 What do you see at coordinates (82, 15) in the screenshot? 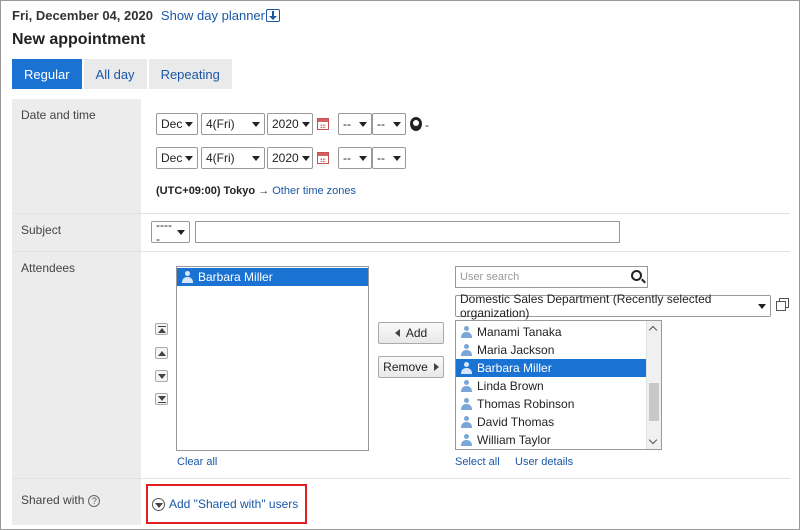
I see `current-date: Fri, December 04, 2020` at bounding box center [82, 15].